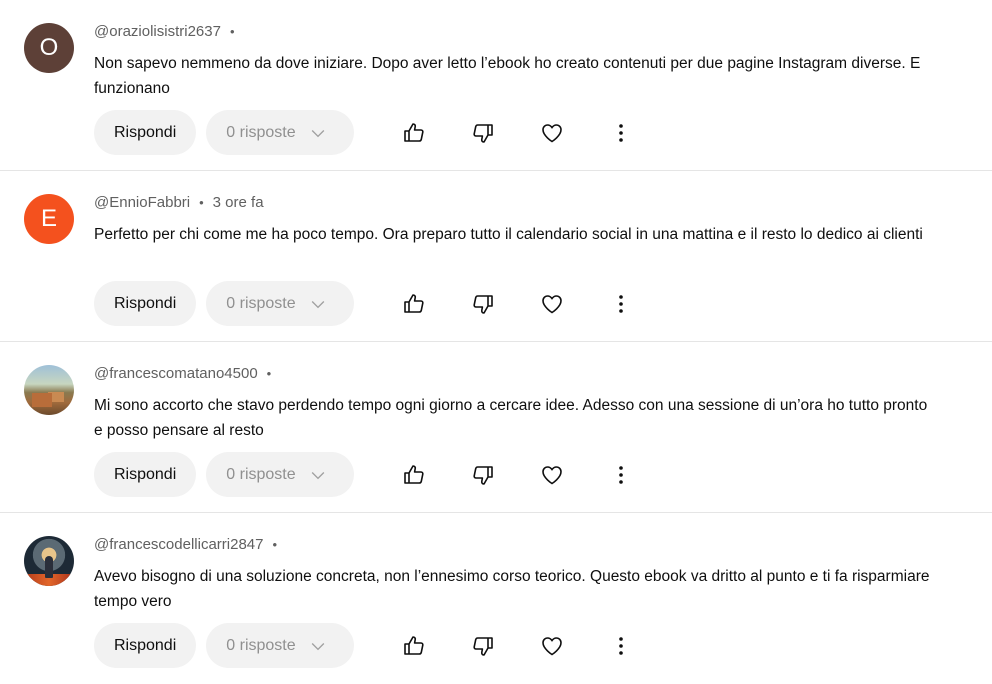 This screenshot has width=992, height=684. I want to click on comment-author: @EnnioFabbri, so click(142, 202).